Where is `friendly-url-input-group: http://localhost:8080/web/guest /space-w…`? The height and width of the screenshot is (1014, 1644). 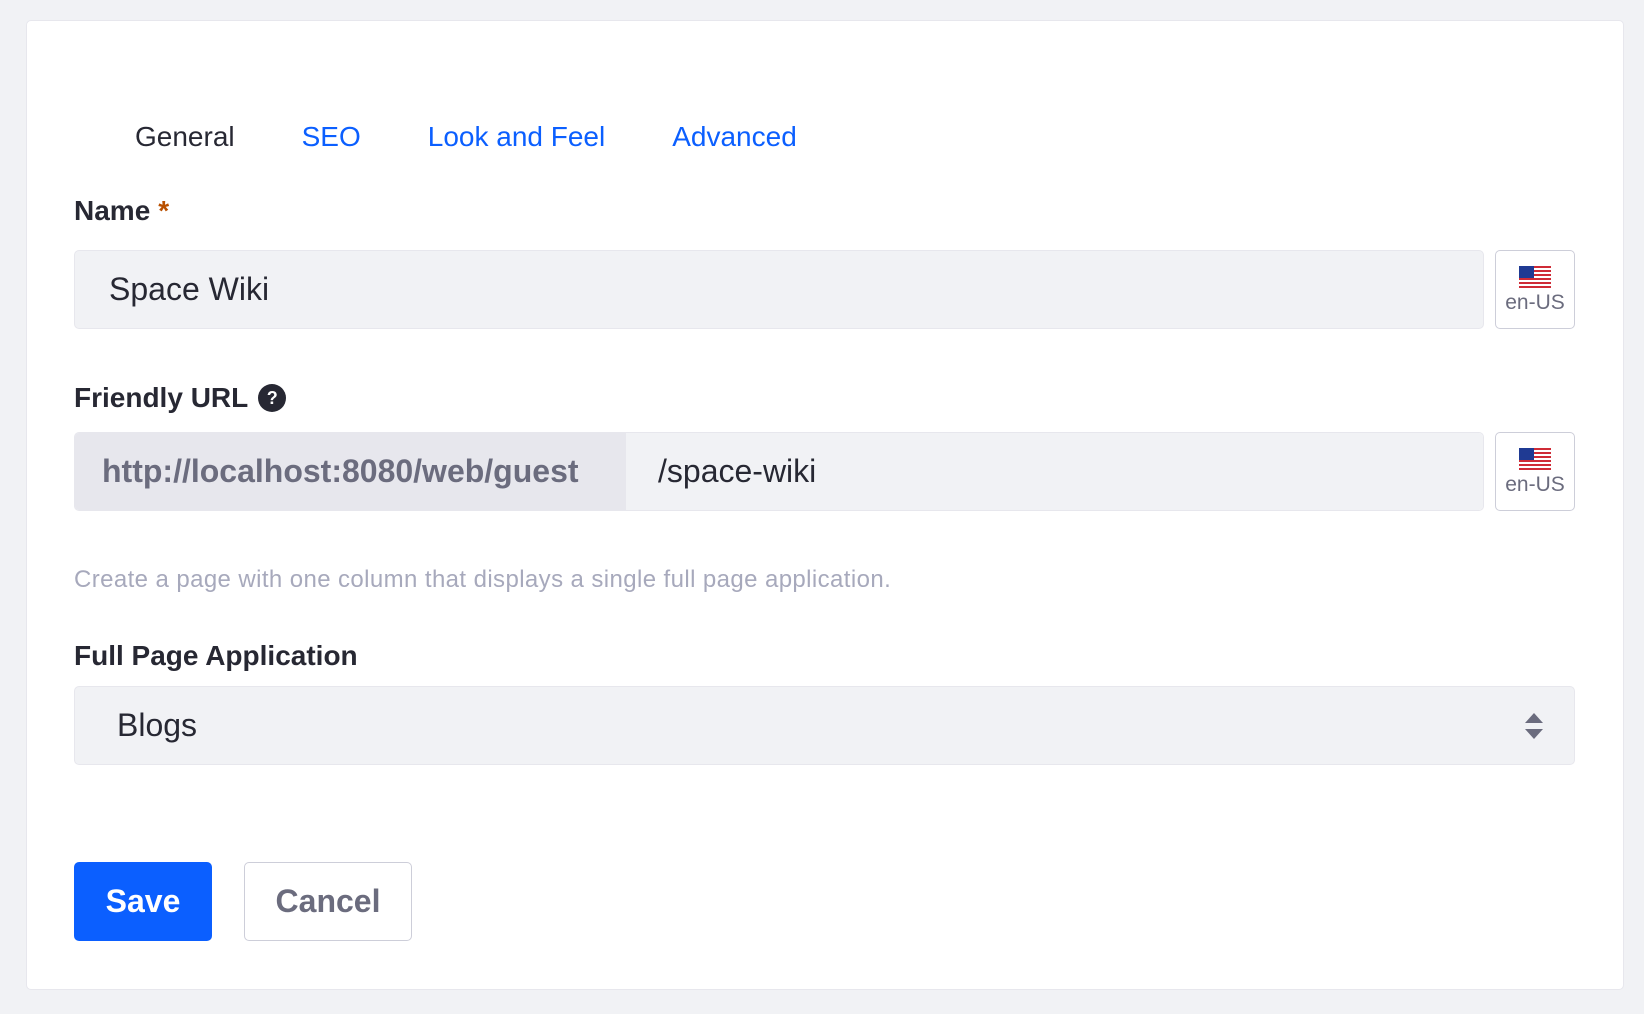 friendly-url-input-group: http://localhost:8080/web/guest /space-w… is located at coordinates (779, 471).